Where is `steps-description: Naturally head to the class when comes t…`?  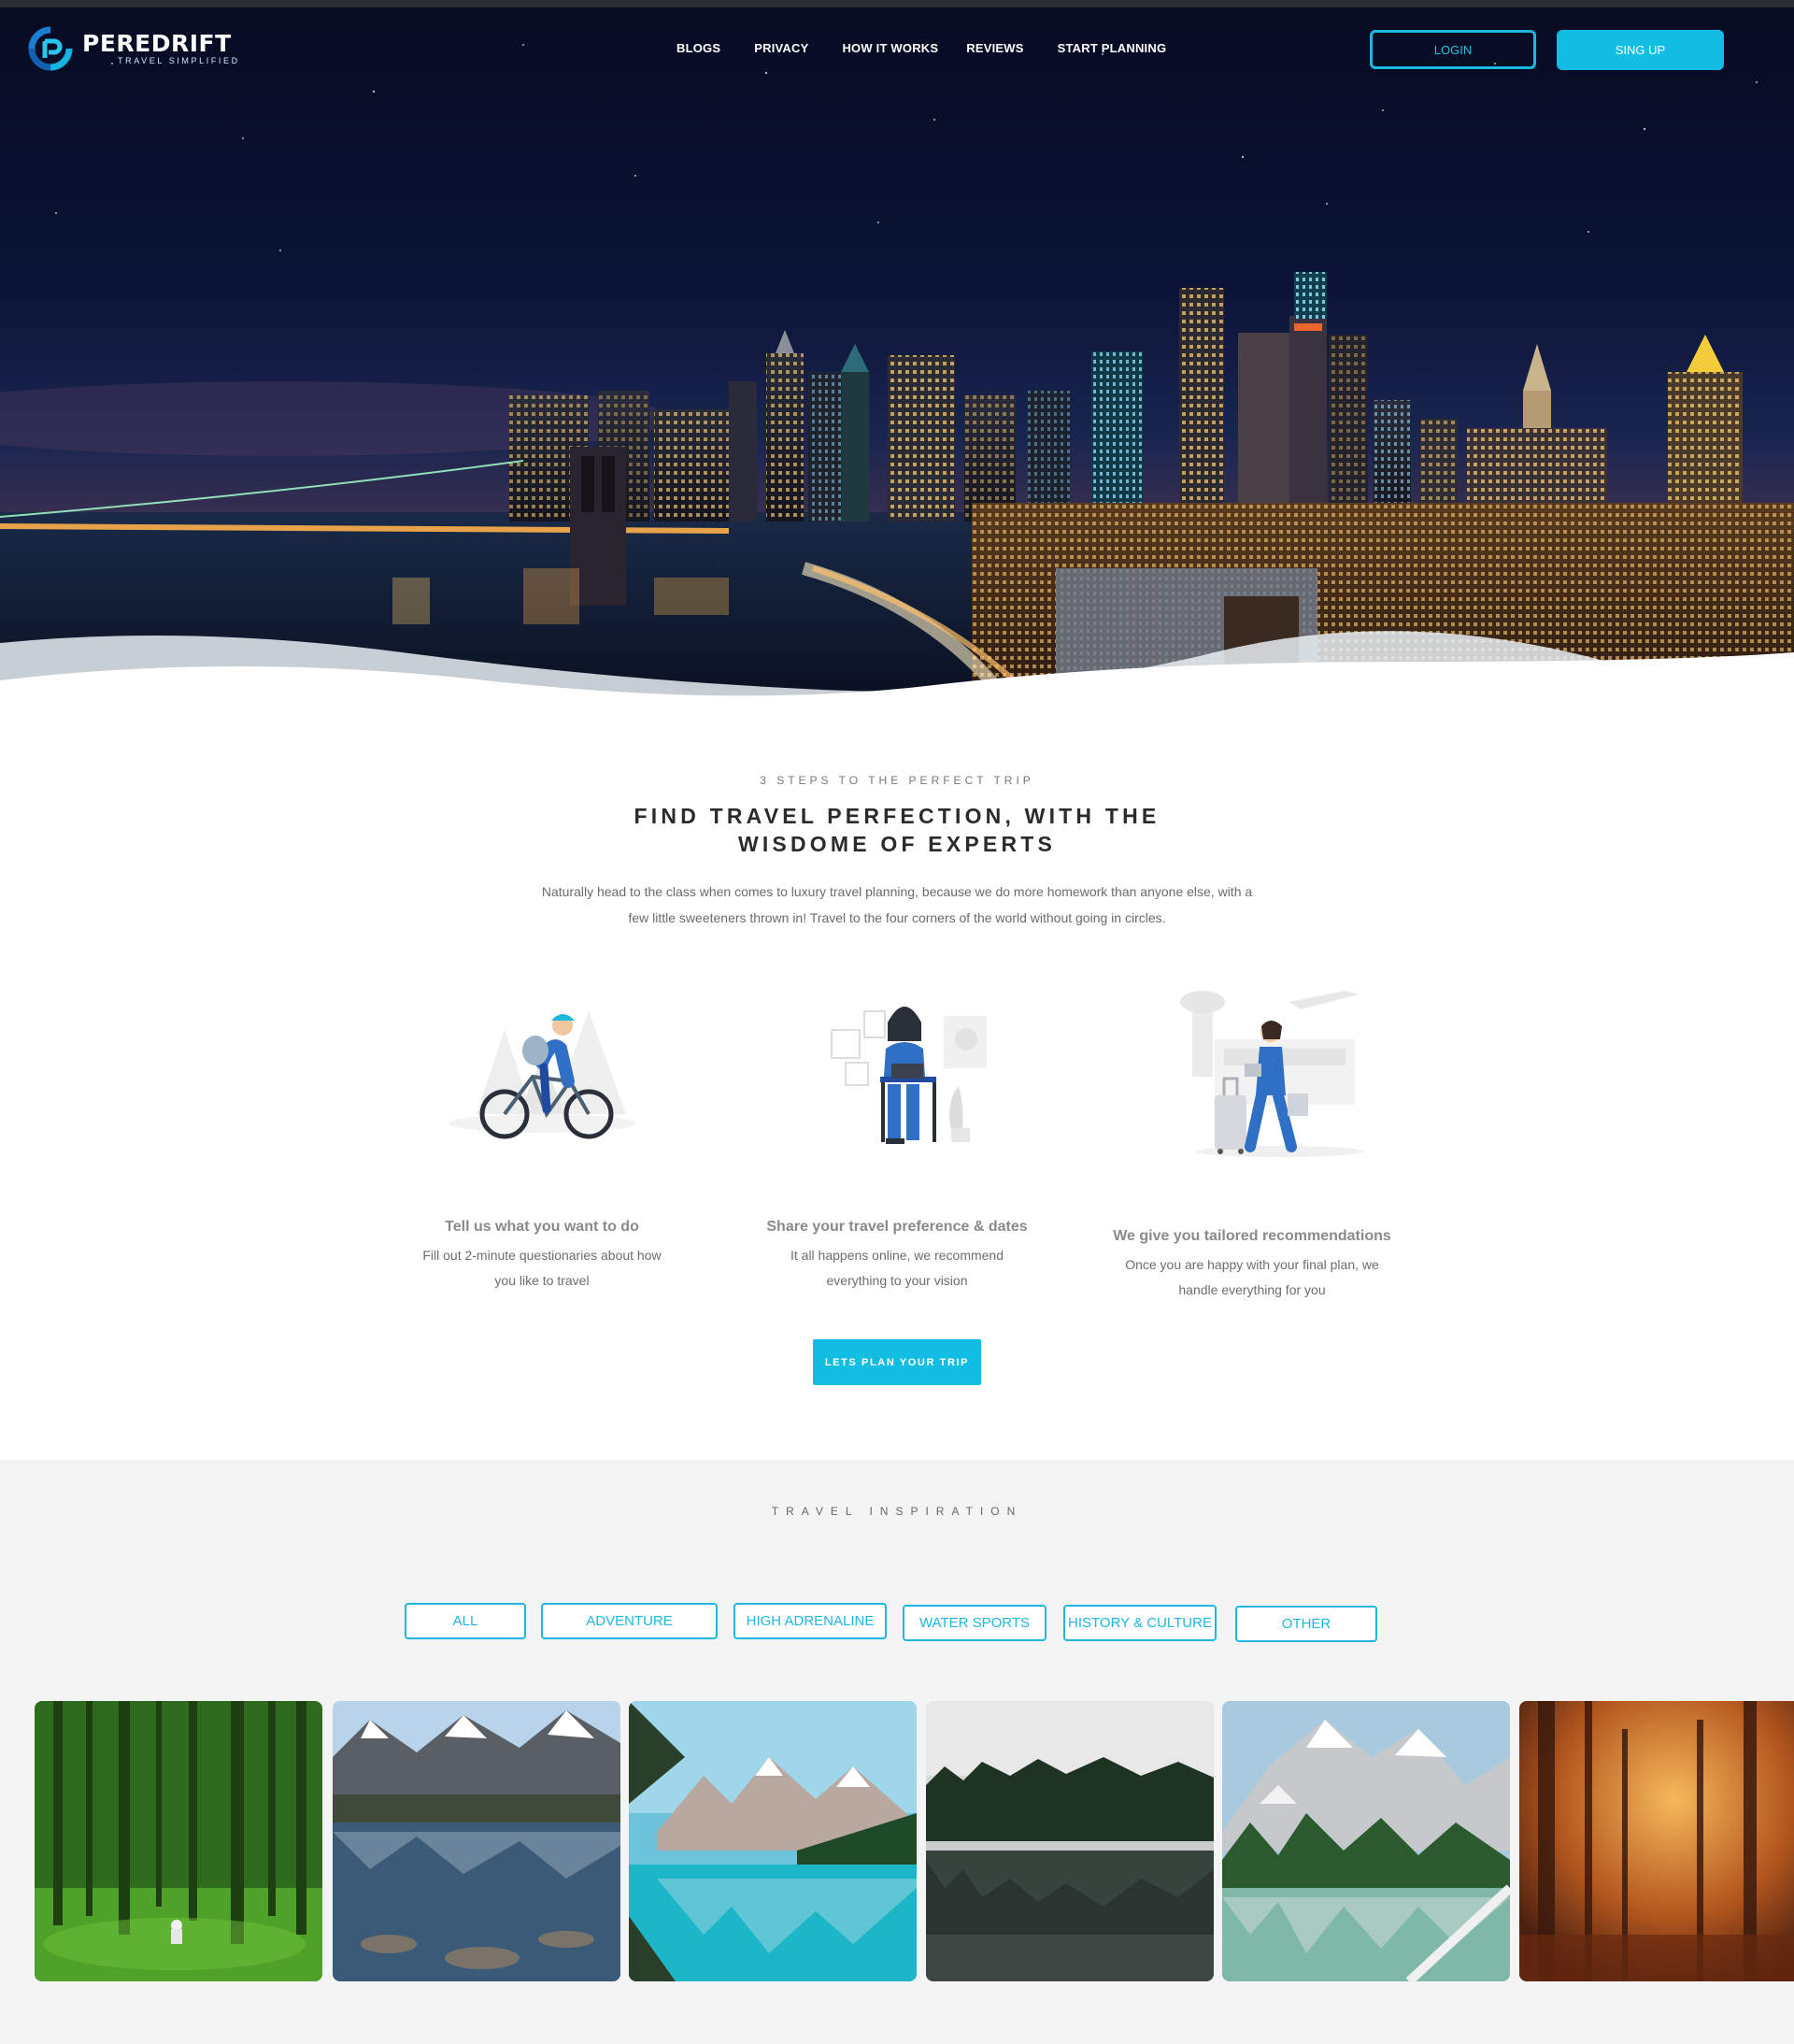 steps-description: Naturally head to the class when comes t… is located at coordinates (897, 905).